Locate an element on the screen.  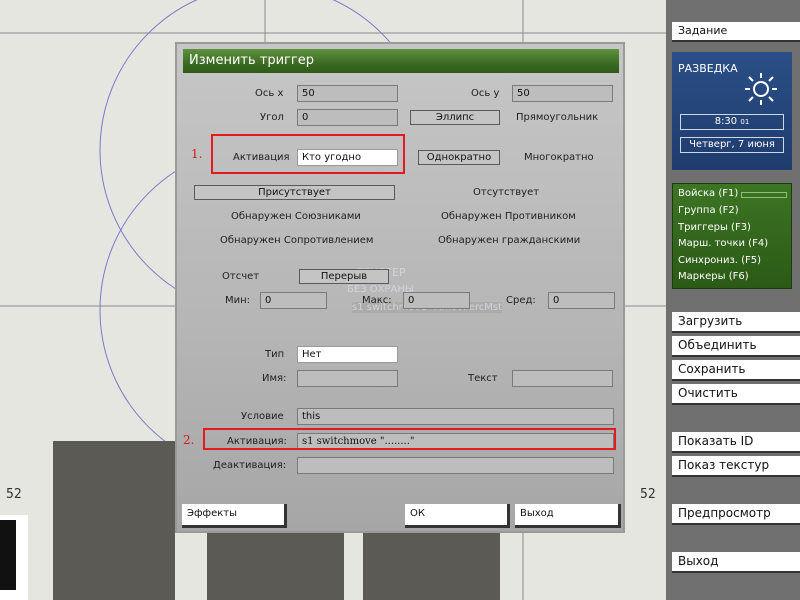
text-field is located at coordinates (562, 378).